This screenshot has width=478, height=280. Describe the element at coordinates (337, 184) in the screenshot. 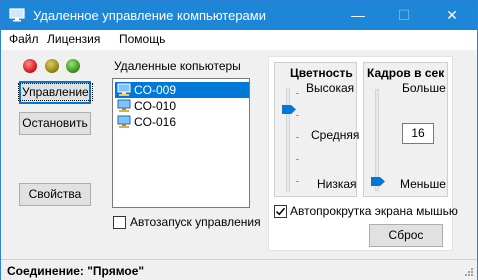

I see `color-depth-low-label: Низкая` at that location.